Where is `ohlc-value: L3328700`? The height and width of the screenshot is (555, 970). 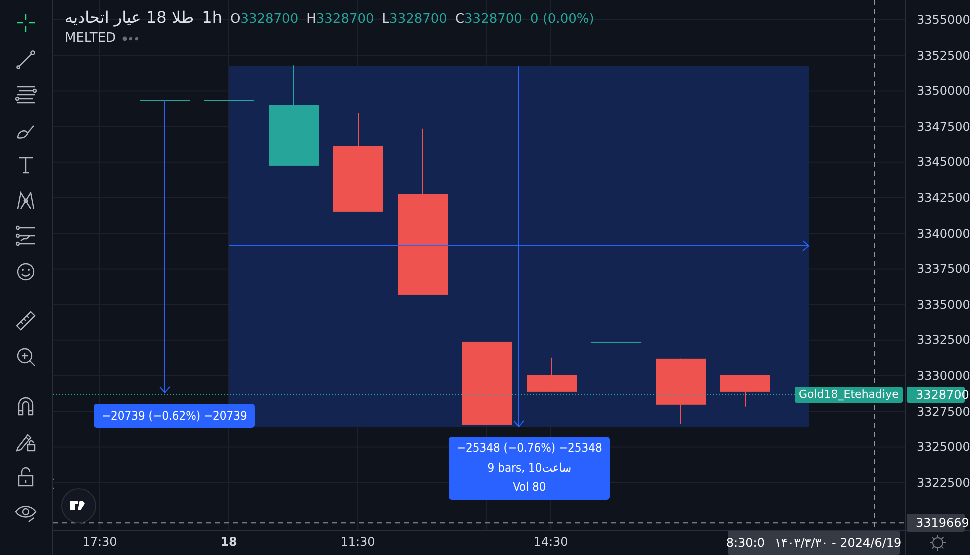 ohlc-value: L3328700 is located at coordinates (415, 19).